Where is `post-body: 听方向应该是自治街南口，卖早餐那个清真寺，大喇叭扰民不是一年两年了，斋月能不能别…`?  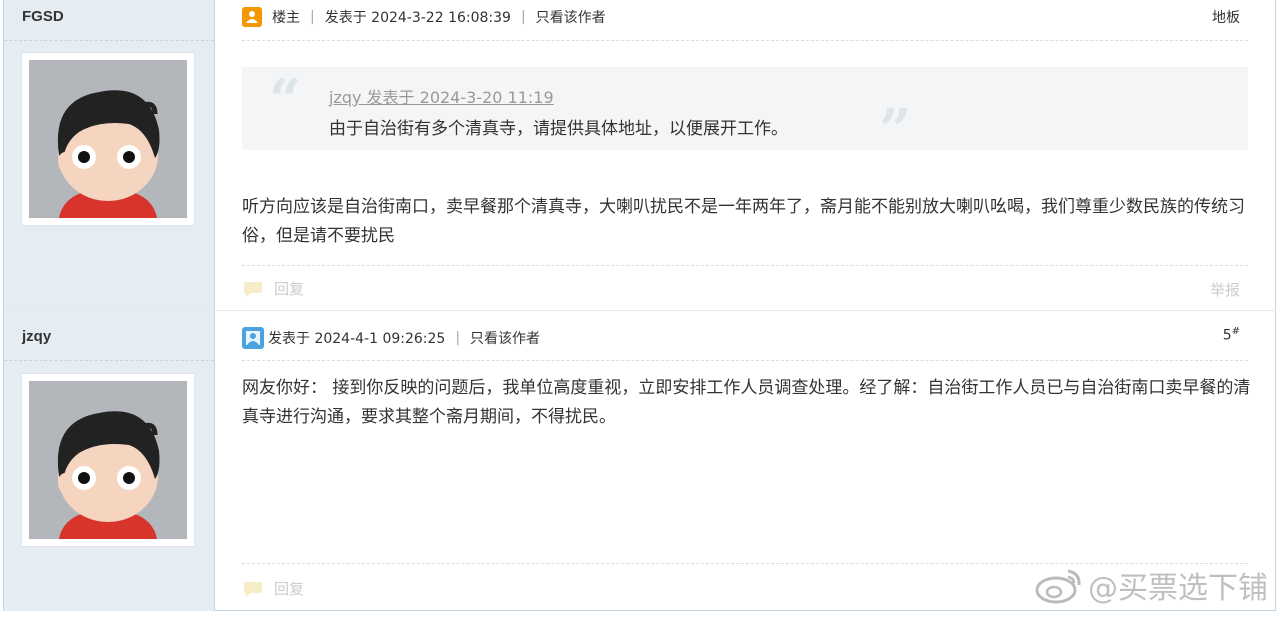 post-body: 听方向应该是自治街南口，卖早餐那个清真寺，大喇叭扰民不是一年两年了，斋月能不能别… is located at coordinates (743, 221).